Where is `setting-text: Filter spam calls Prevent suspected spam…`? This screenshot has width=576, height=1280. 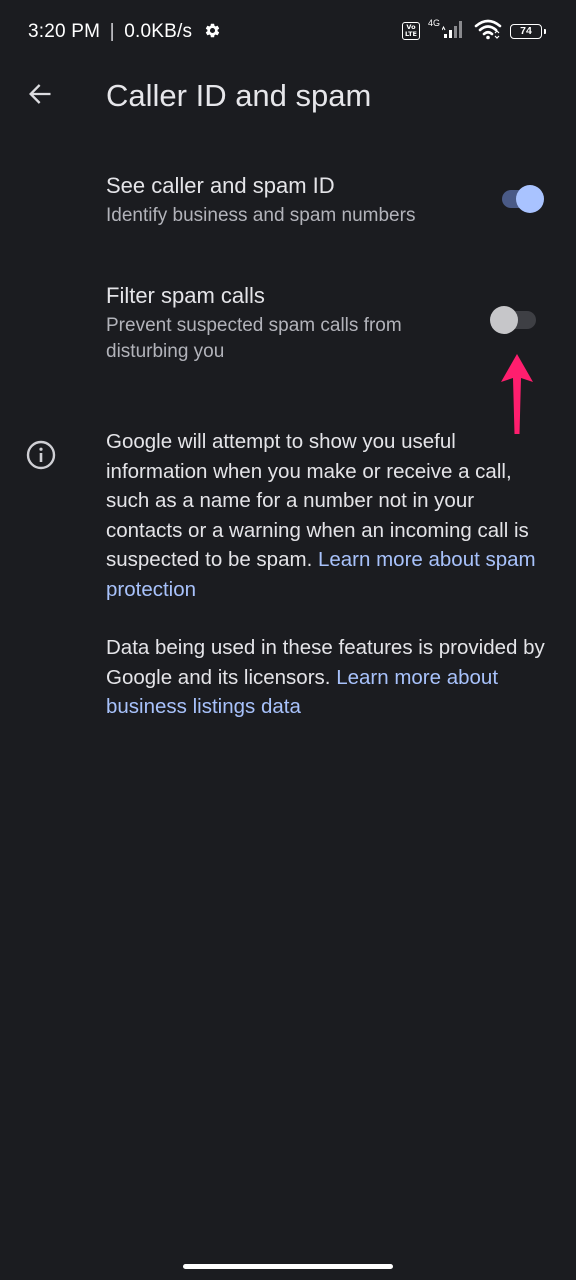
setting-text: Filter spam calls Prevent suspected spam… is located at coordinates (286, 323).